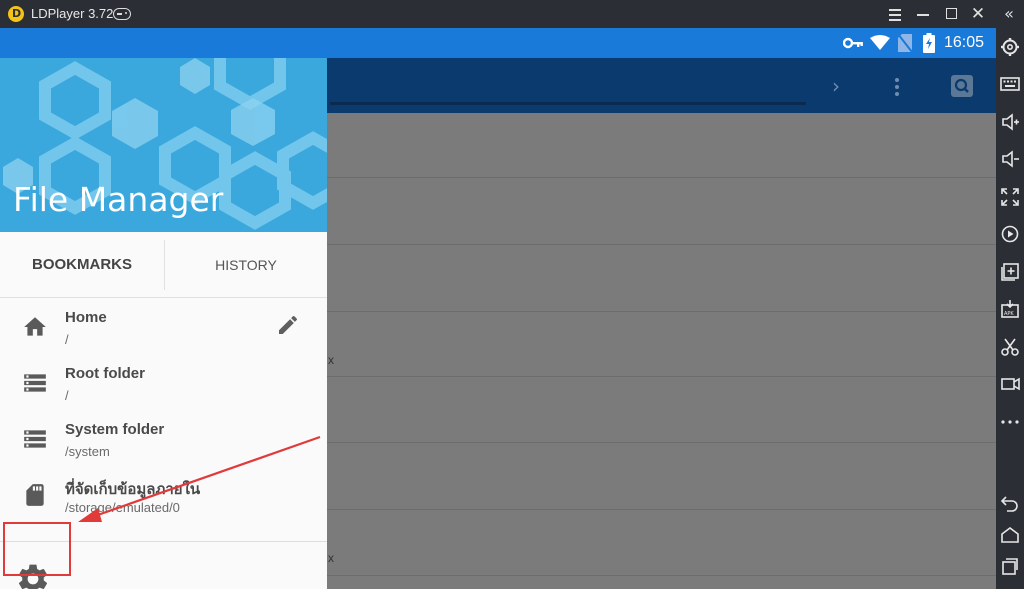 The image size is (1024, 589). What do you see at coordinates (923, 14) in the screenshot?
I see `minimize-button` at bounding box center [923, 14].